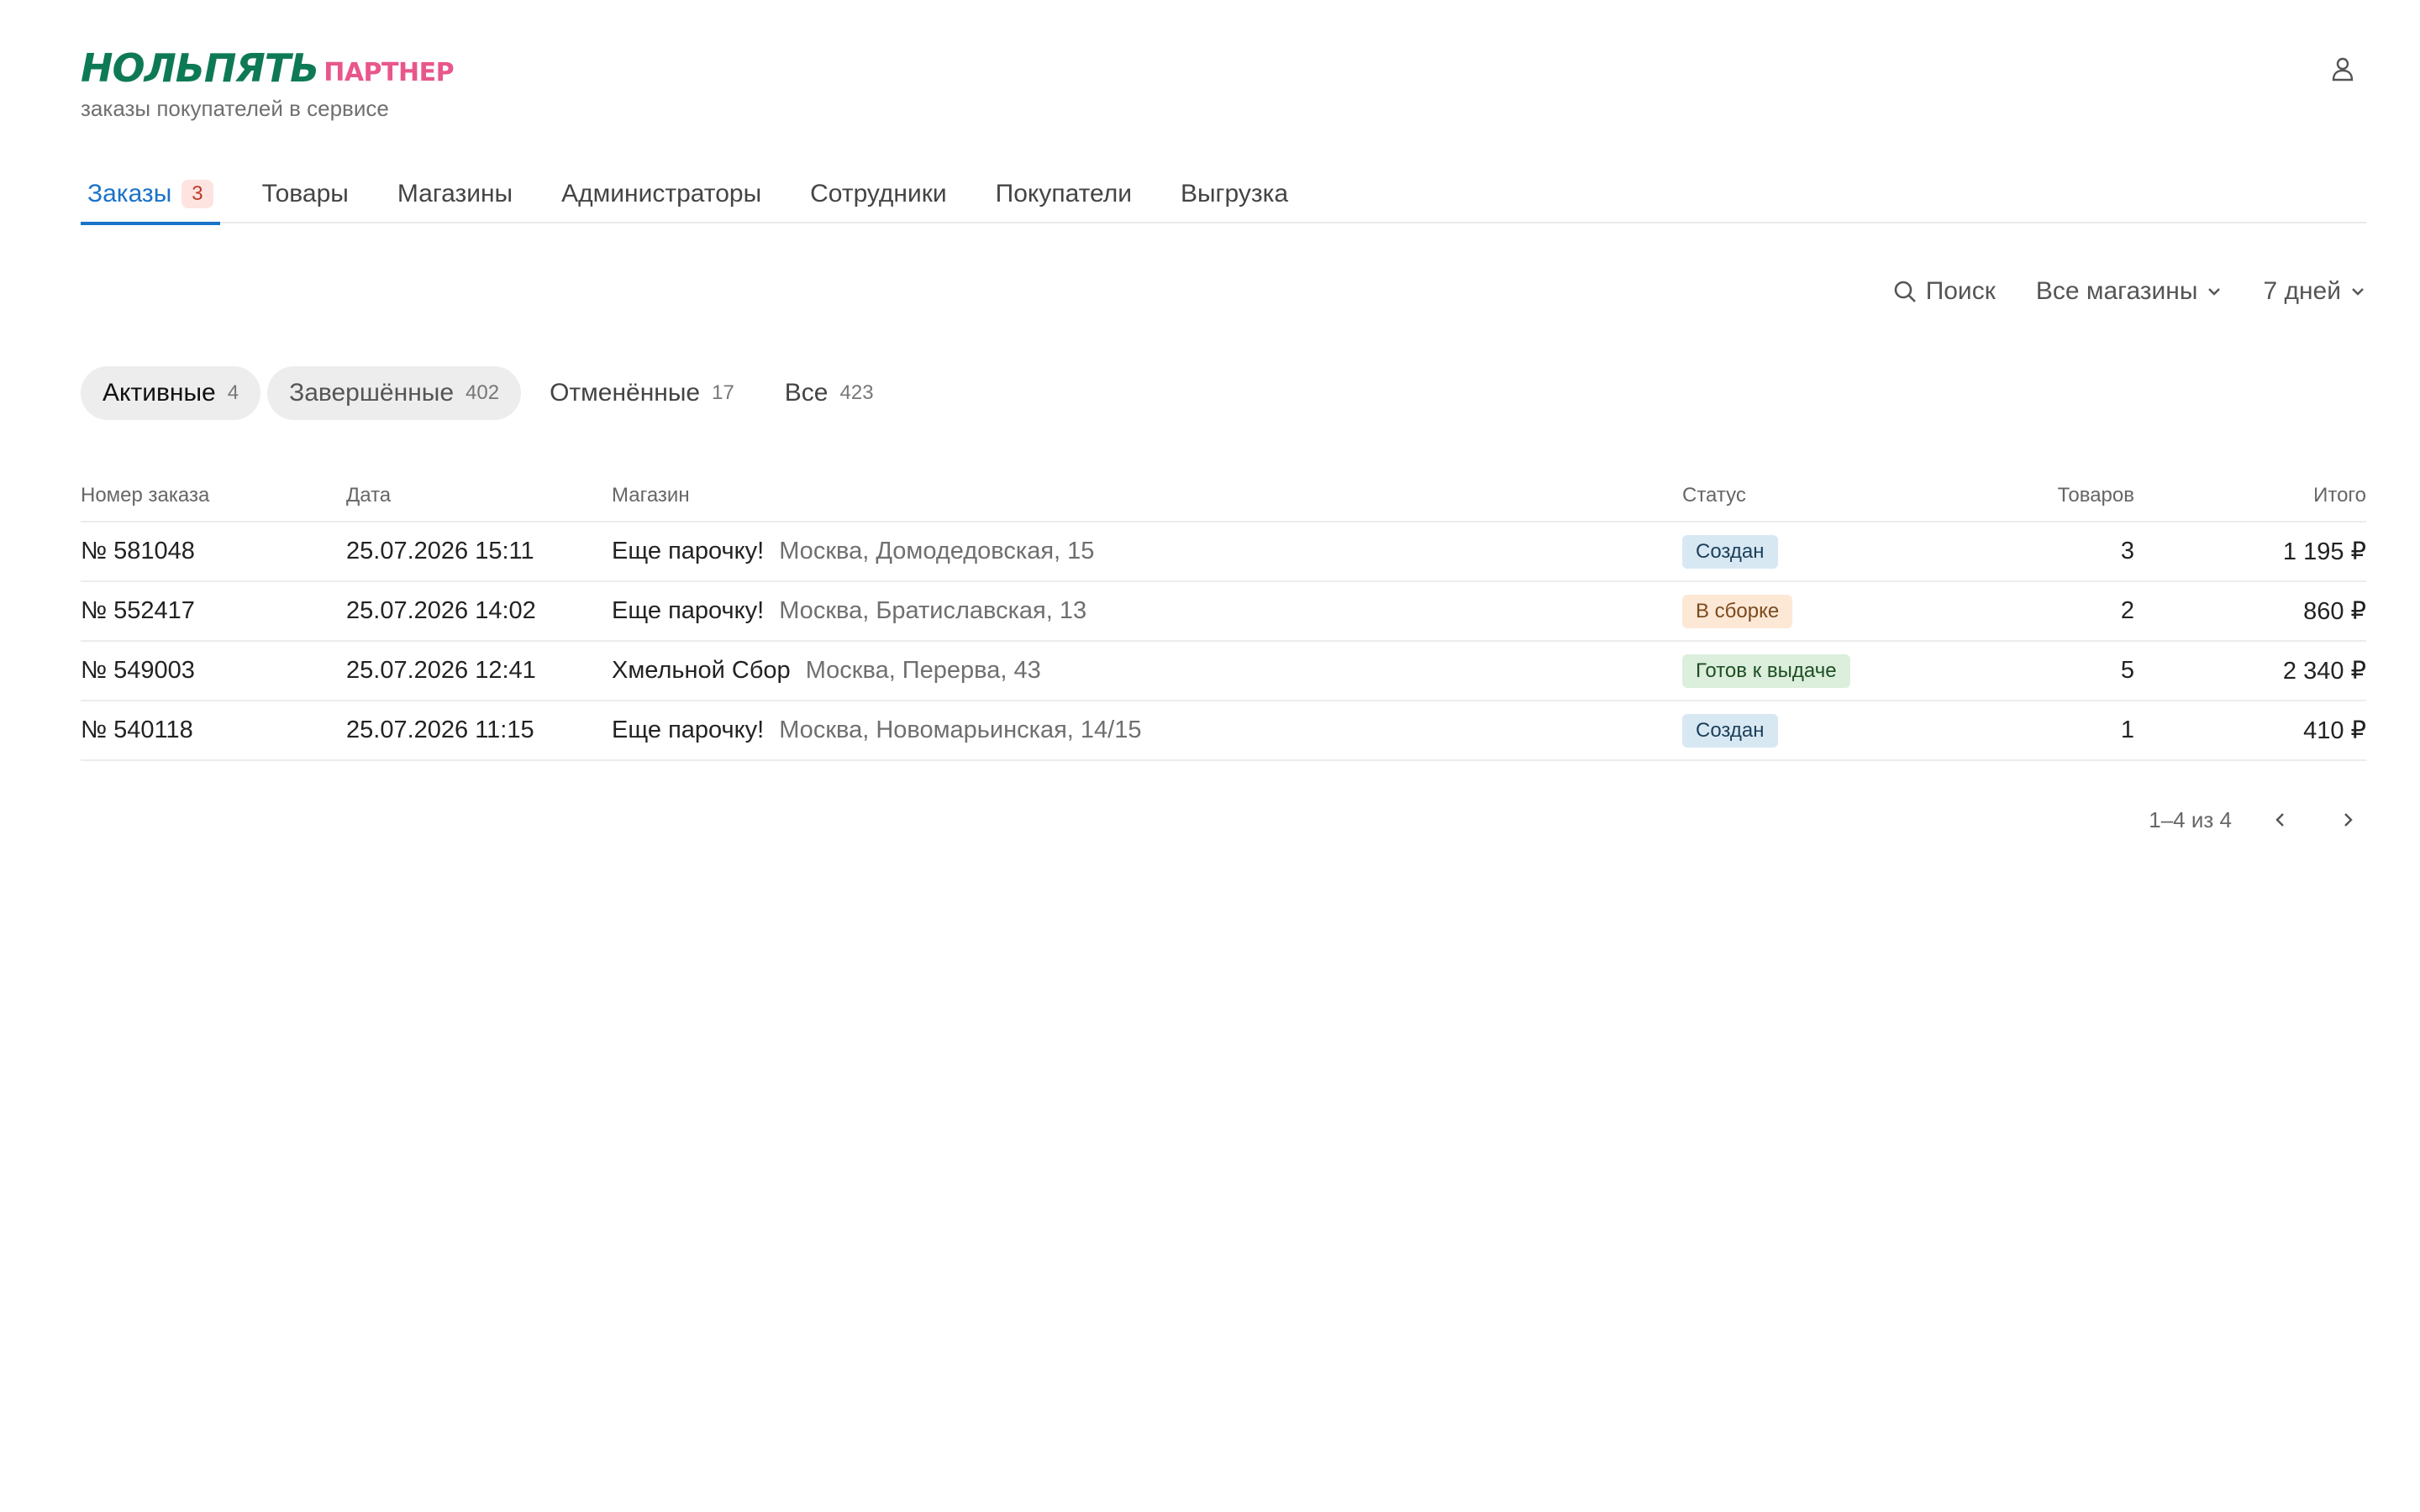 The height and width of the screenshot is (1512, 2420). Describe the element at coordinates (2127, 610) in the screenshot. I see `order-items: 2` at that location.